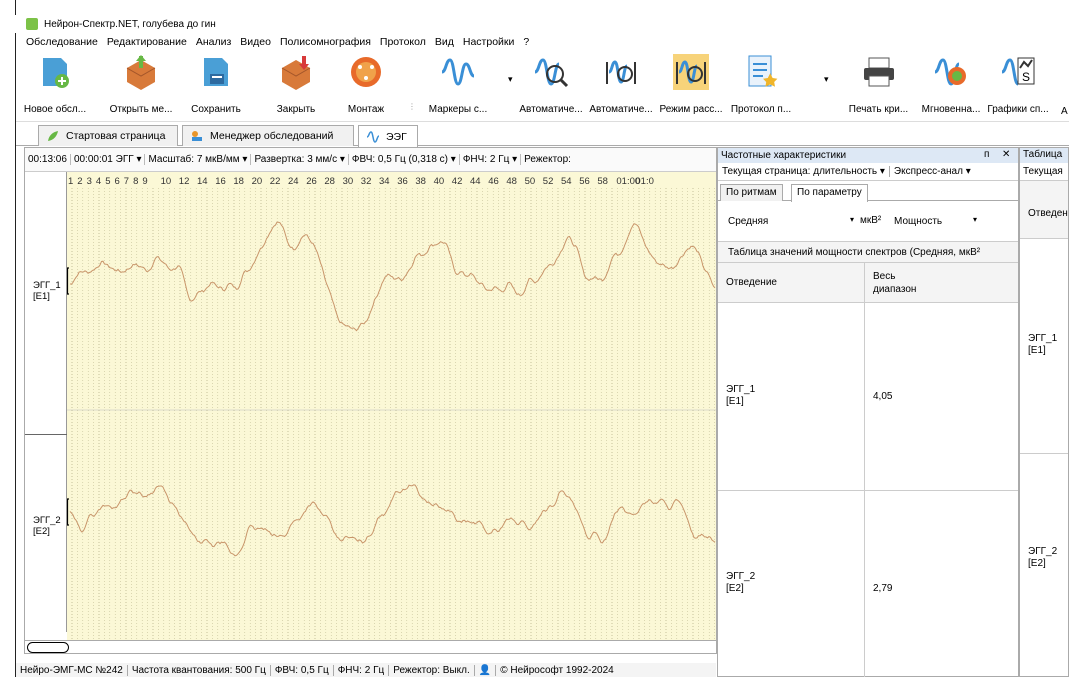 This screenshot has height=677, width=1069. Describe the element at coordinates (302, 670) in the screenshot. I see `hpf-status: ФВЧ: 0,5 Гц` at that location.